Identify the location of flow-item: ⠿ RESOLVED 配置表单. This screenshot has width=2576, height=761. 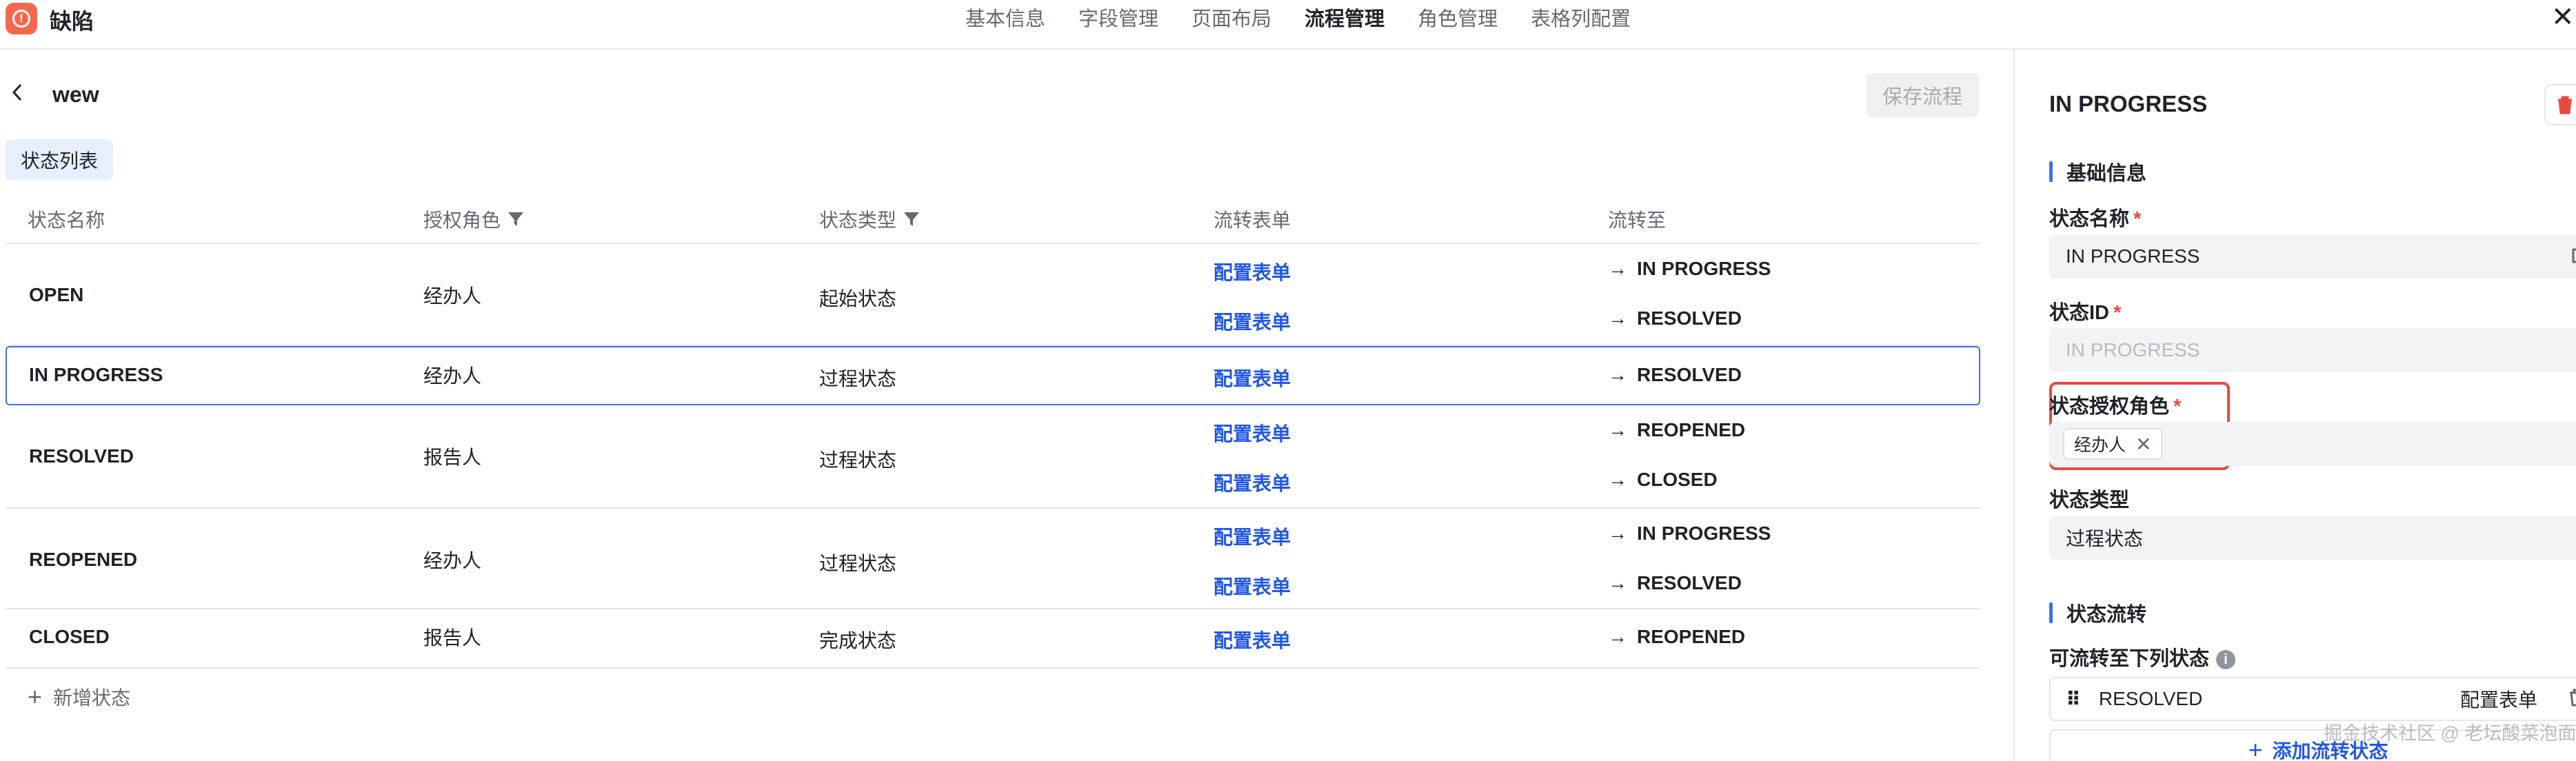
(2312, 699).